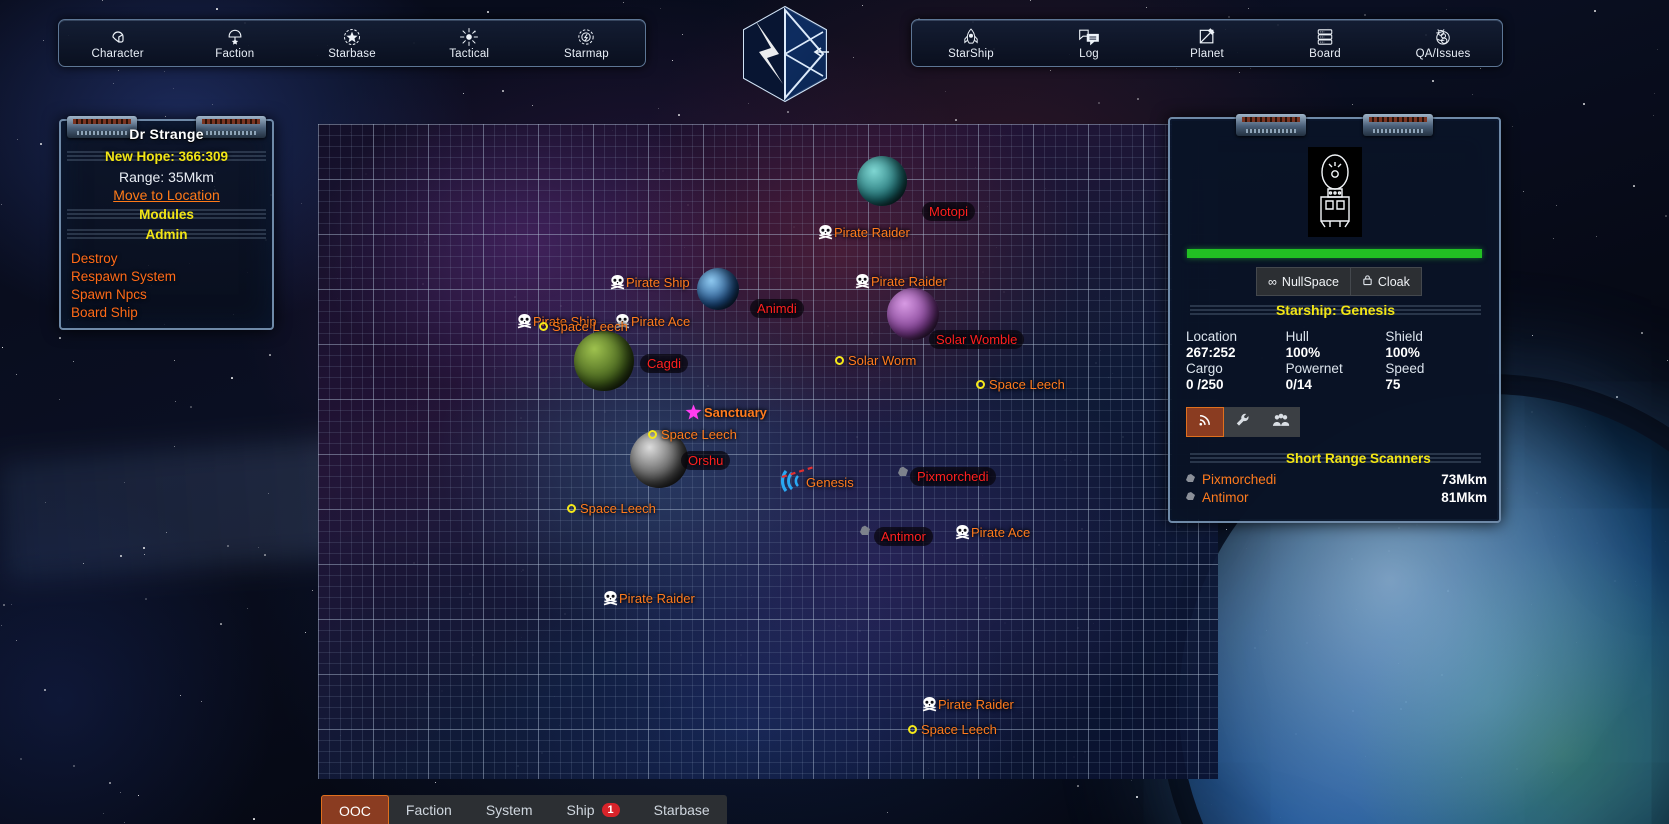 The image size is (1669, 824). Describe the element at coordinates (839, 360) in the screenshot. I see `leech-marker-icon` at that location.